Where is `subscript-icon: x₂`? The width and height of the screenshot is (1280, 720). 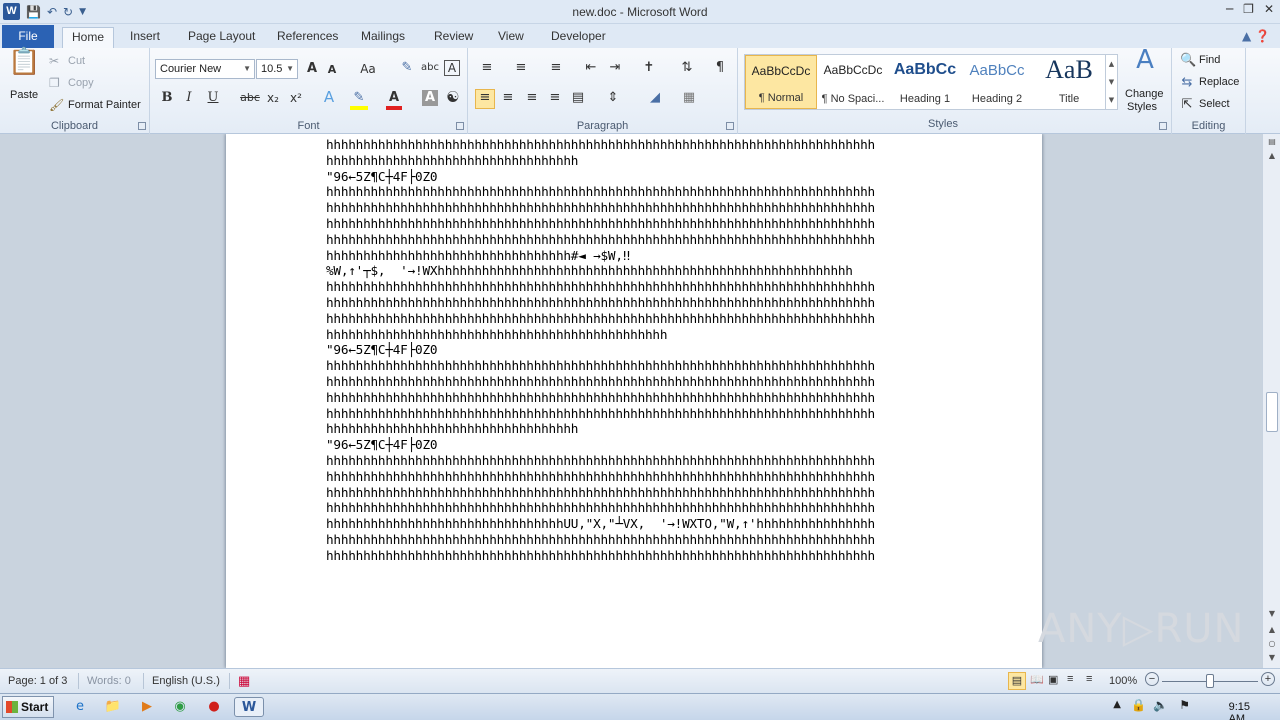
subscript-icon: x₂ is located at coordinates (273, 98).